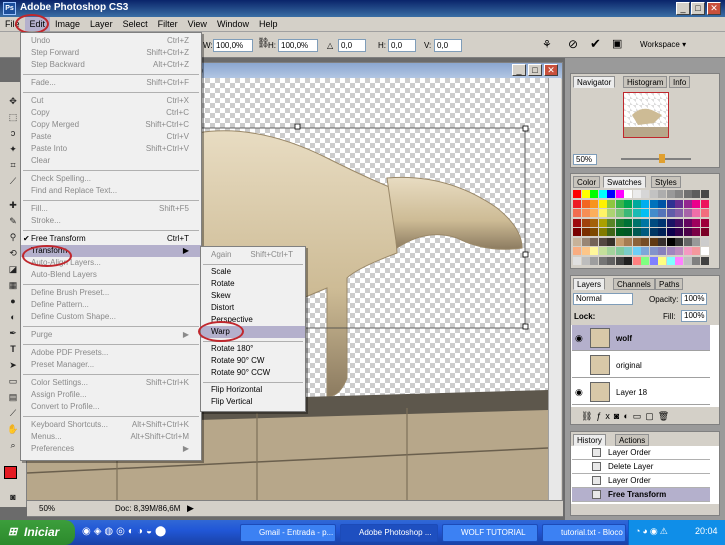 Image resolution: width=725 pixels, height=545 pixels. What do you see at coordinates (13, 413) in the screenshot?
I see `eyedropper-tool-icon: ⟋` at bounding box center [13, 413].